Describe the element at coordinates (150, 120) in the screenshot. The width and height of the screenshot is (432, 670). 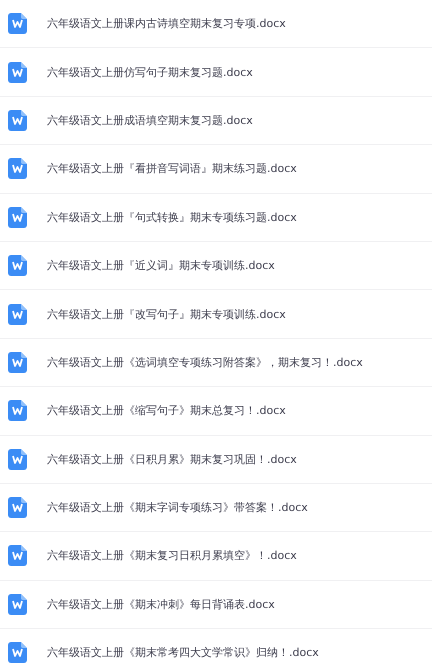
I see `file-name: 六年级语文上册成语填空期末复习题.docx` at that location.